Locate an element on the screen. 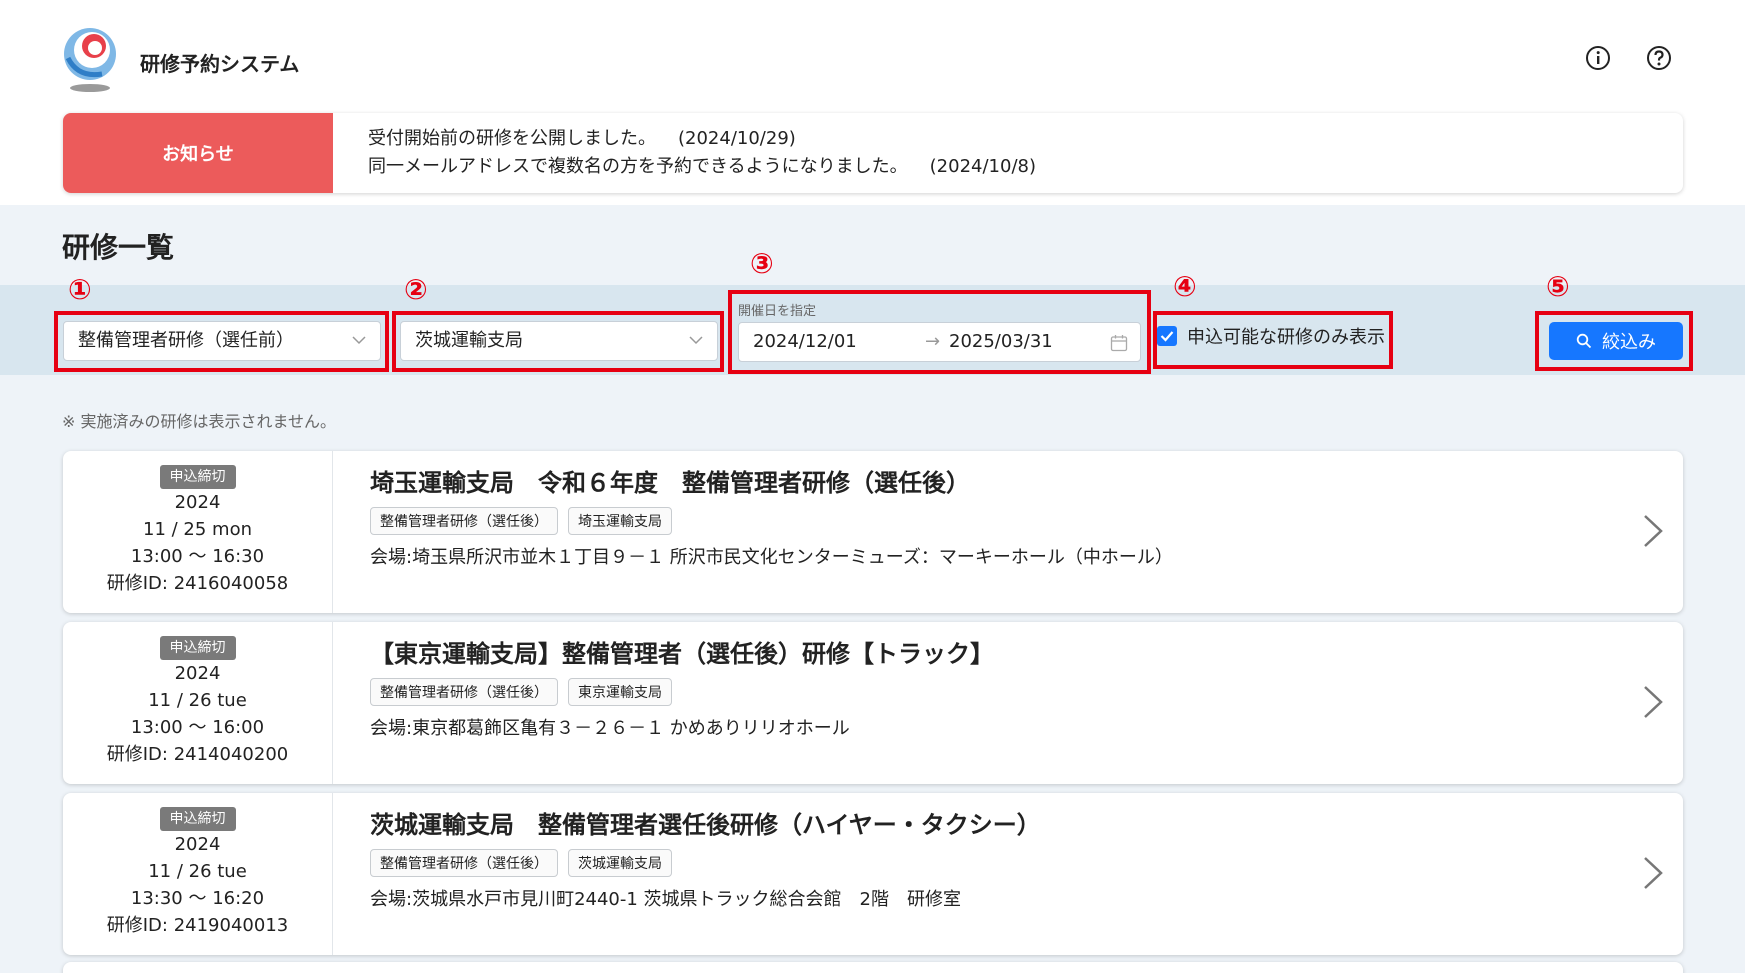 The height and width of the screenshot is (973, 1745). check-icon is located at coordinates (1167, 336).